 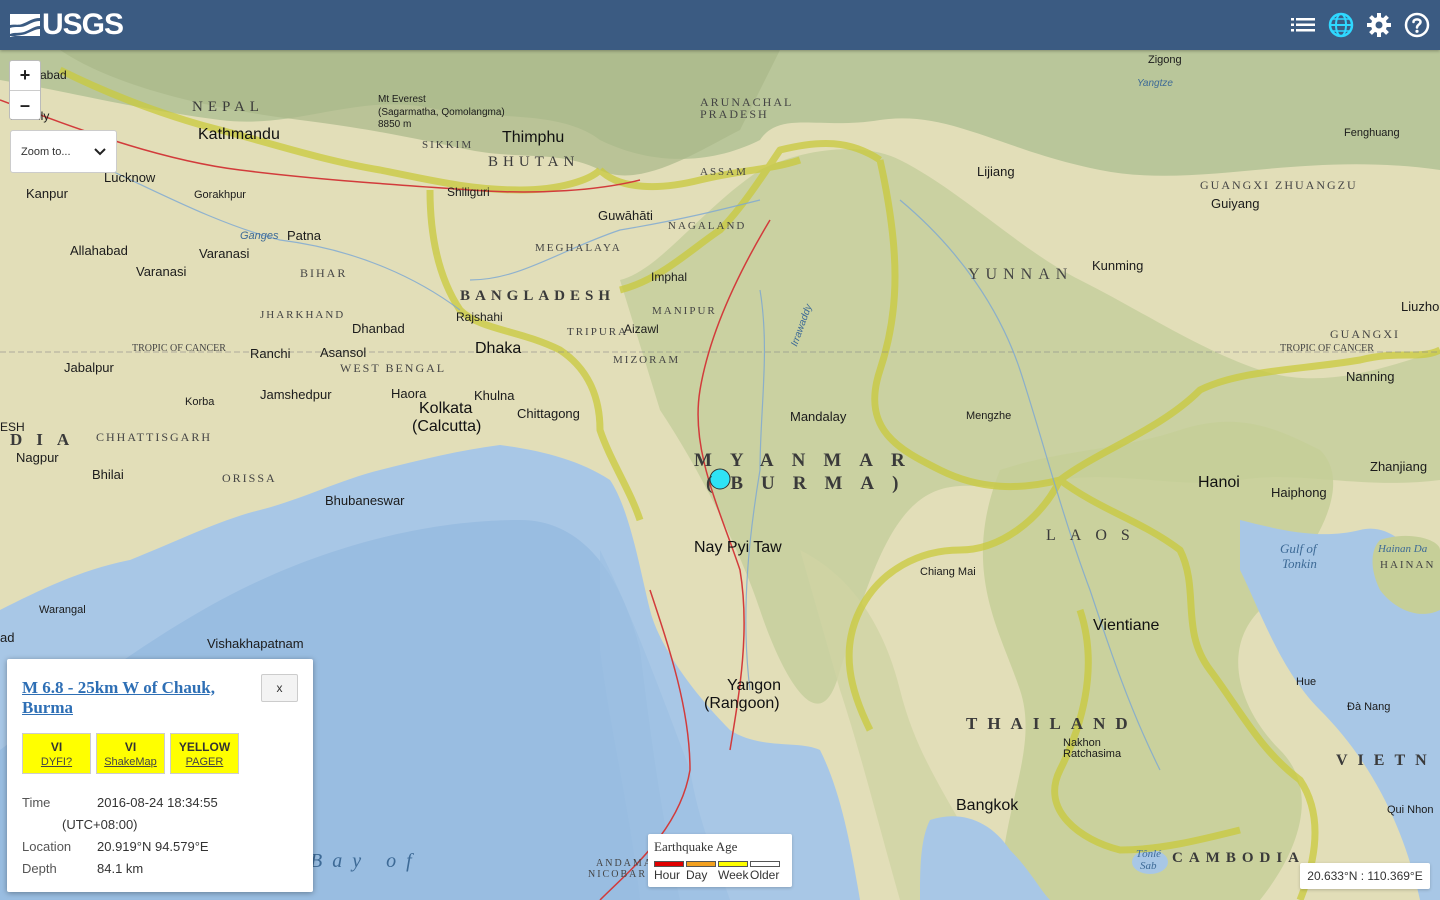 What do you see at coordinates (365, 500) in the screenshot?
I see `map-label-bhubaneswar: Bhubaneswar` at bounding box center [365, 500].